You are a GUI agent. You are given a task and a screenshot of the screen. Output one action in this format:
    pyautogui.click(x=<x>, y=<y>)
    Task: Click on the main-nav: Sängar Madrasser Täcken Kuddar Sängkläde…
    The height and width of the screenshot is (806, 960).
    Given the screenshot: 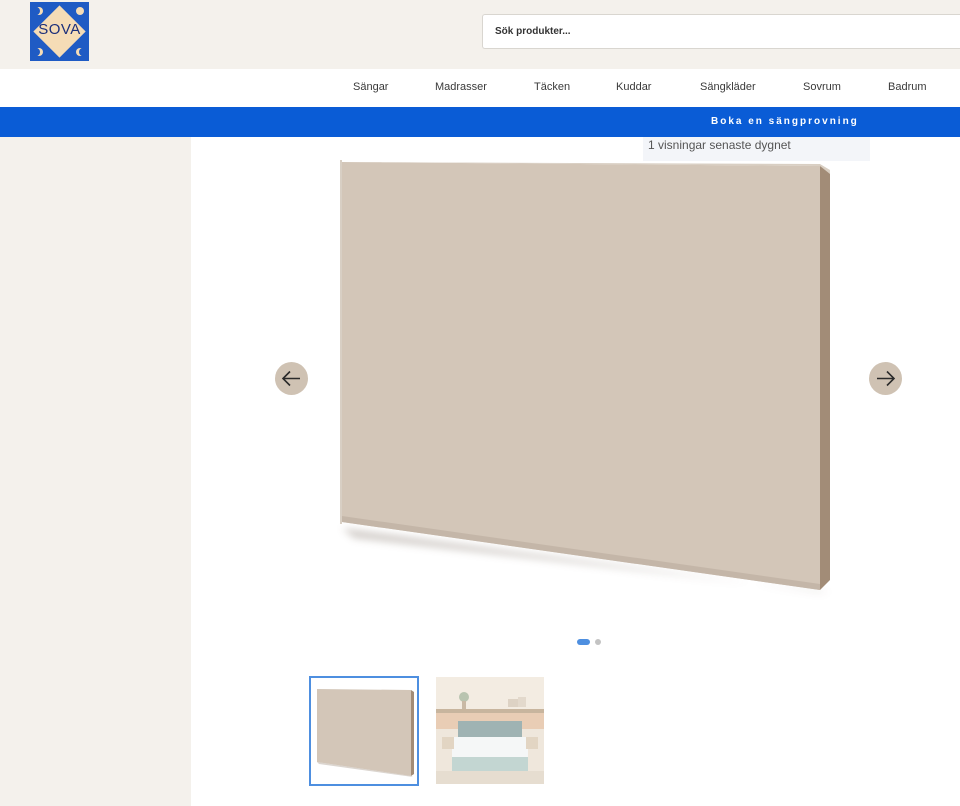 What is the action you would take?
    pyautogui.click(x=480, y=88)
    